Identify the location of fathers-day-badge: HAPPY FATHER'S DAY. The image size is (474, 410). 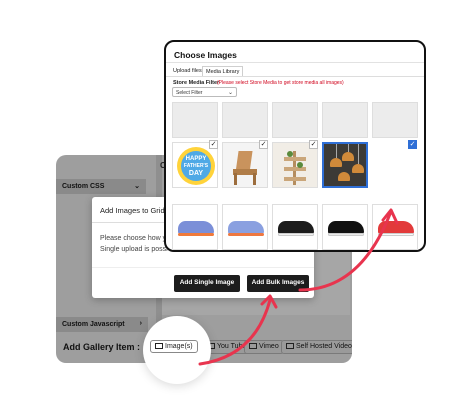
(196, 166).